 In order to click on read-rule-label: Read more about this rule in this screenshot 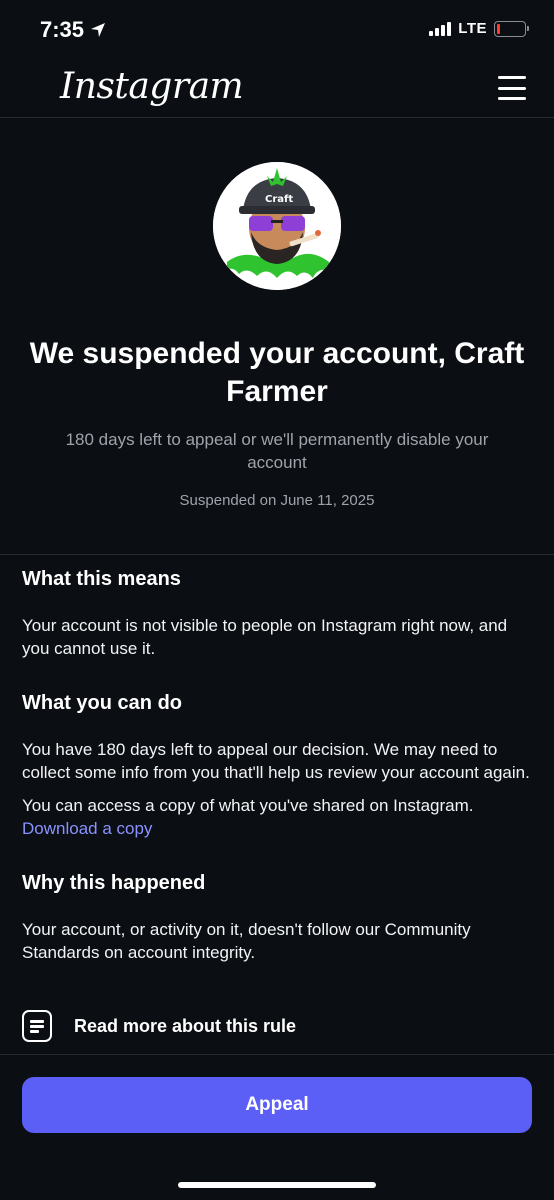, I will do `click(185, 1025)`.